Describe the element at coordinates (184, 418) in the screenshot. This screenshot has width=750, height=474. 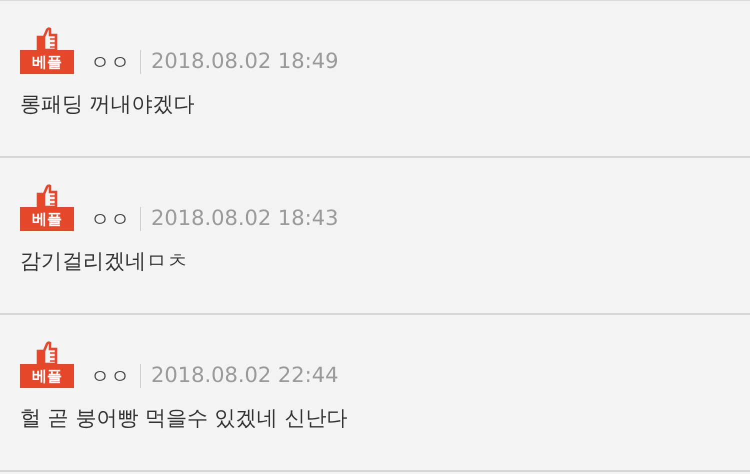
I see `comment-text: 헐 곧 붕어빵 먹을수 있겠네 신난다` at that location.